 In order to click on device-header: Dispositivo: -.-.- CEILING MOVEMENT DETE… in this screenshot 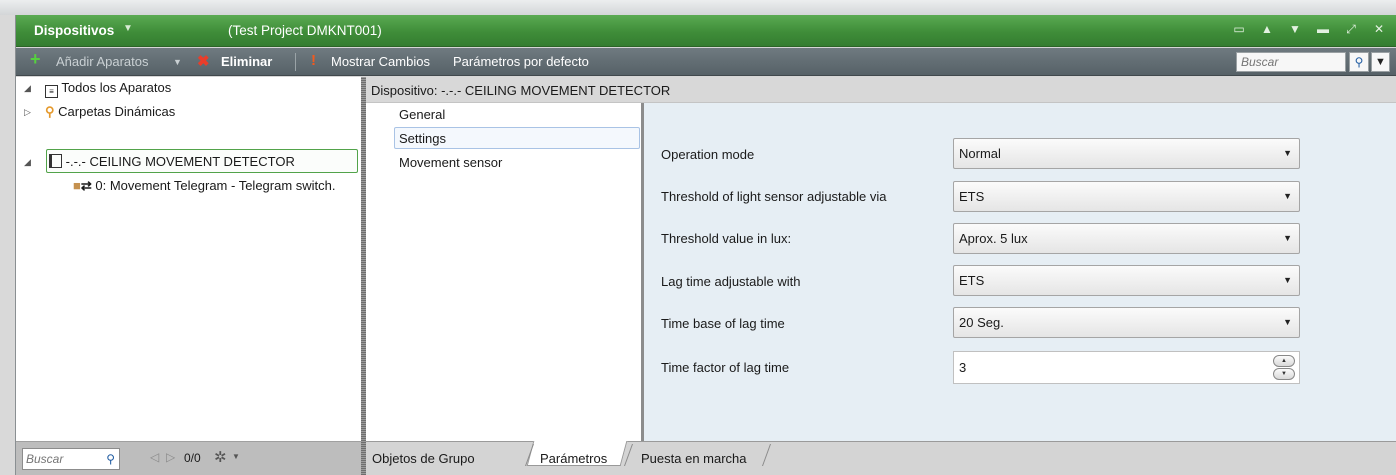, I will do `click(881, 90)`.